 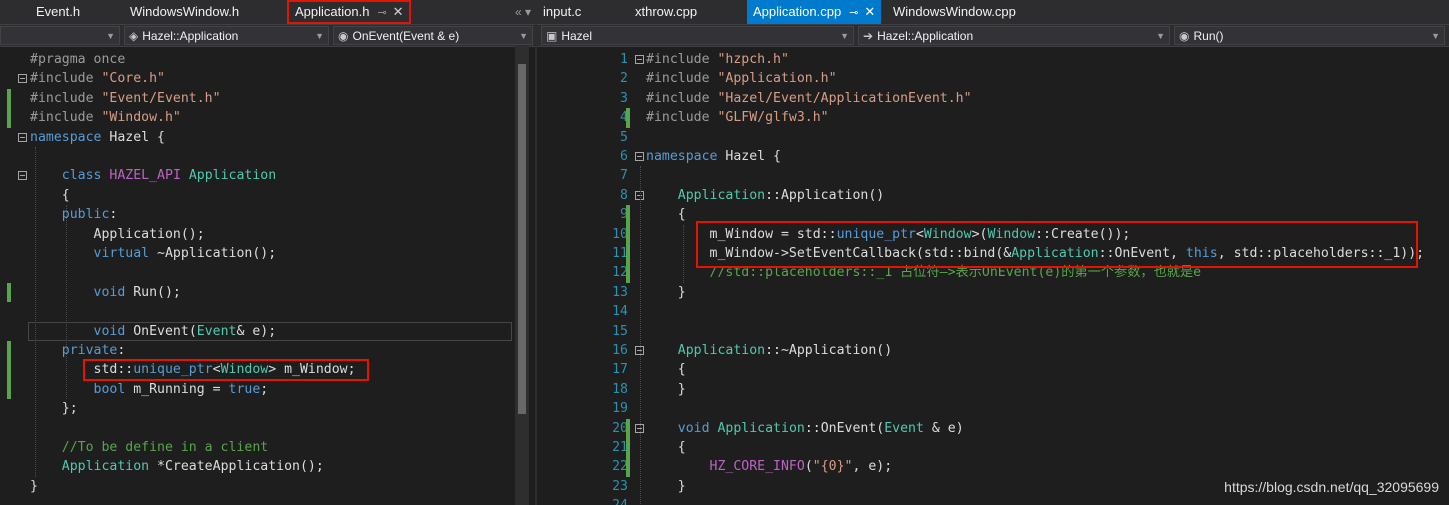 What do you see at coordinates (757, 467) in the screenshot?
I see `code-token: HZ_CORE_INFO` at bounding box center [757, 467].